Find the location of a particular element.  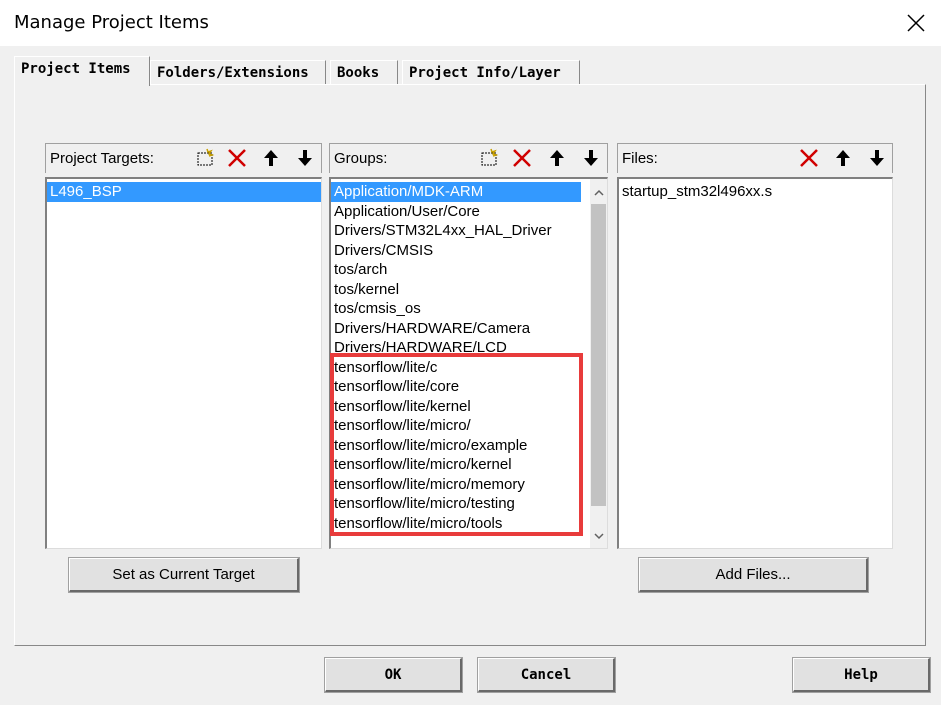

targets-label: Project Targets: is located at coordinates (102, 158).